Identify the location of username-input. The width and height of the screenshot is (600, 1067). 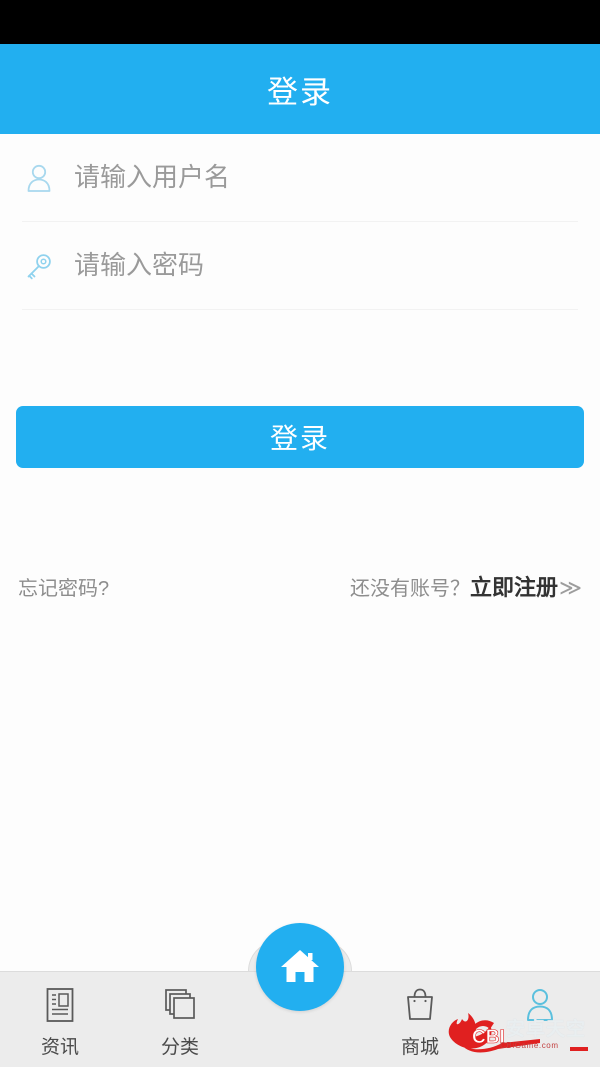
(326, 177).